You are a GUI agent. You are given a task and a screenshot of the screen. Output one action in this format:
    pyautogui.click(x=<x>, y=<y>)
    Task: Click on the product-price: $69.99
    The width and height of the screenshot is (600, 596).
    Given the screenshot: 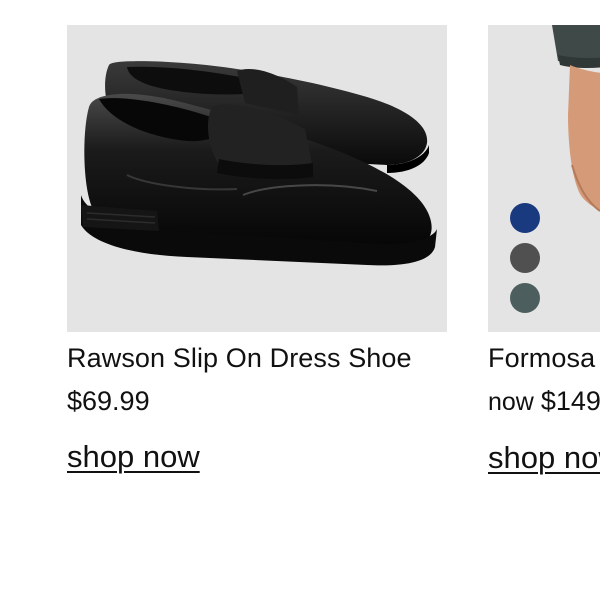 What is the action you would take?
    pyautogui.click(x=108, y=401)
    